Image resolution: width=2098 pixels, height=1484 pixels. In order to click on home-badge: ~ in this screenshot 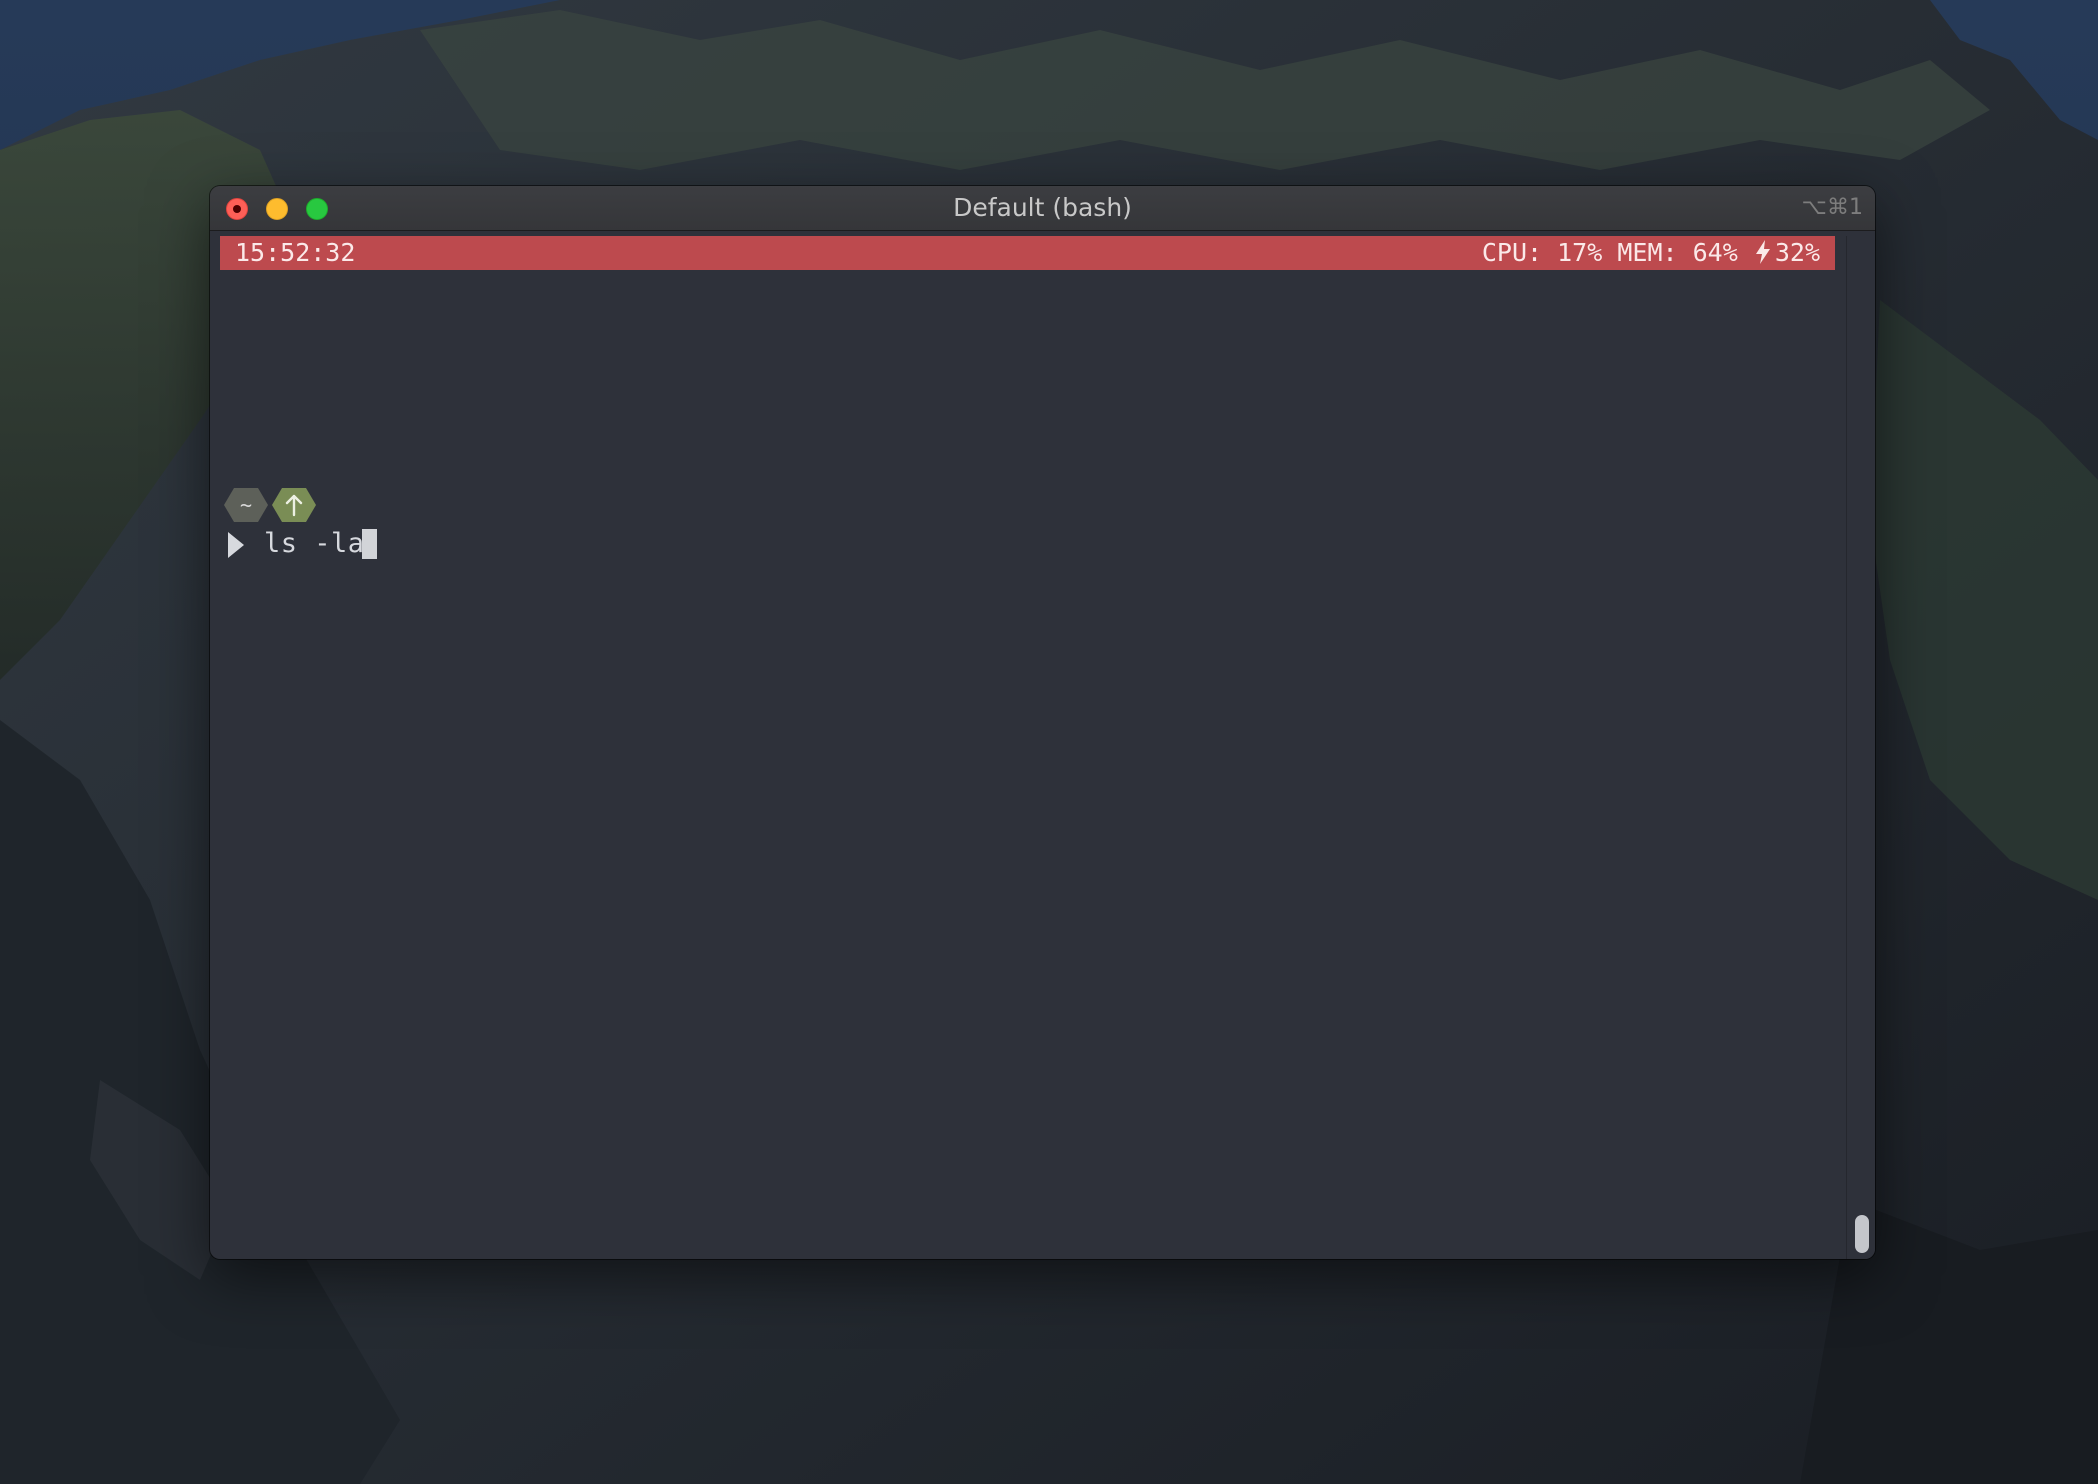, I will do `click(246, 505)`.